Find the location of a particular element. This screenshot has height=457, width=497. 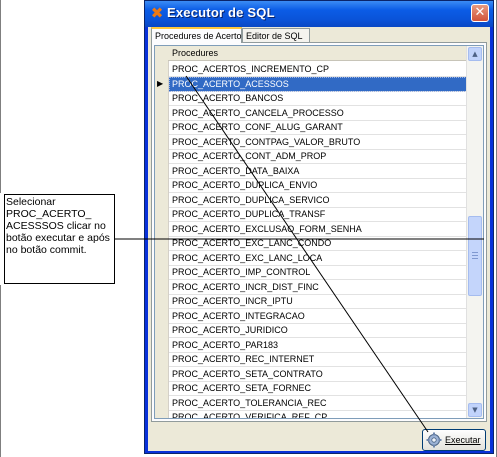

scroll-thumb is located at coordinates (475, 256).